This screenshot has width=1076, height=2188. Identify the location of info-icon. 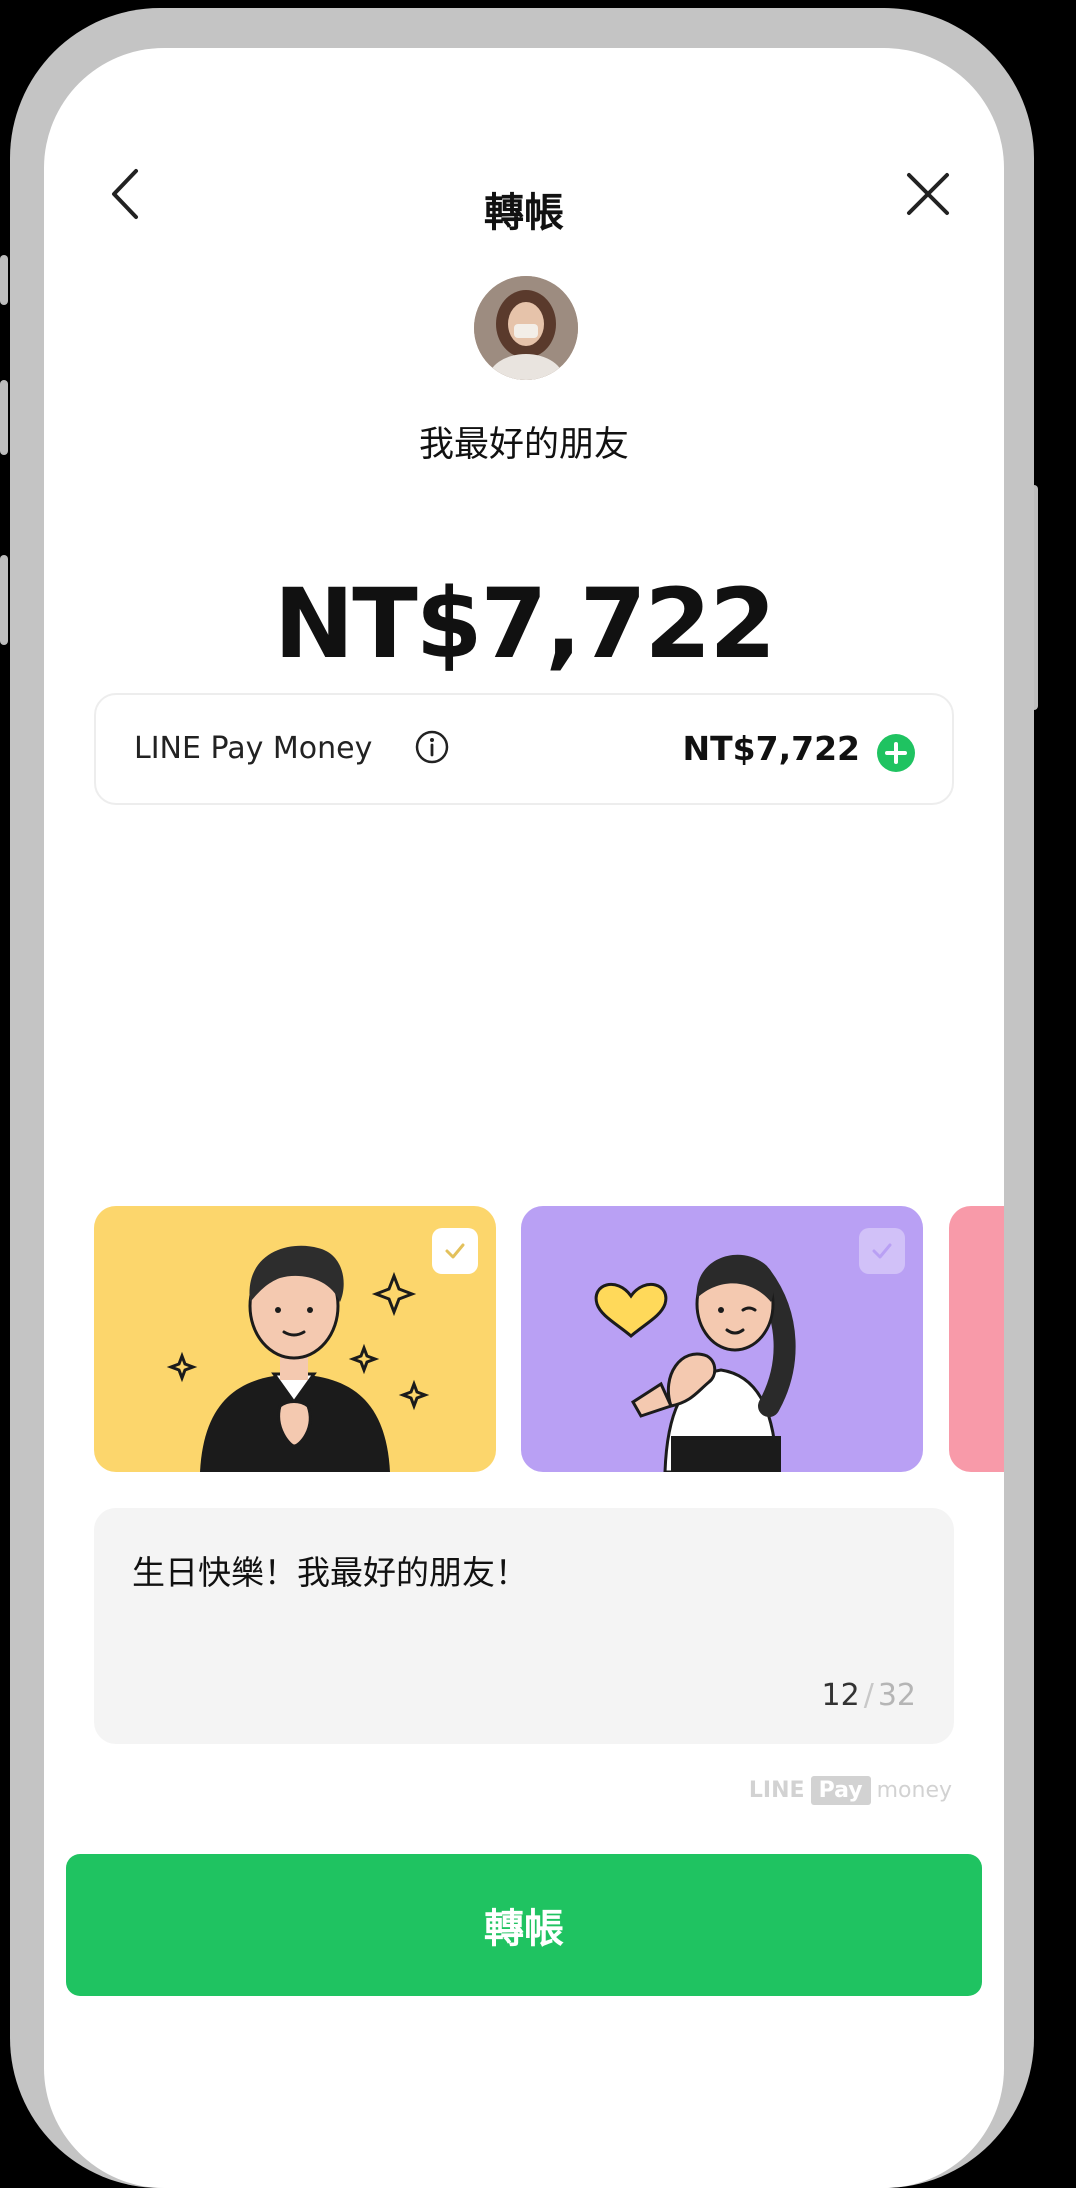
(432, 747).